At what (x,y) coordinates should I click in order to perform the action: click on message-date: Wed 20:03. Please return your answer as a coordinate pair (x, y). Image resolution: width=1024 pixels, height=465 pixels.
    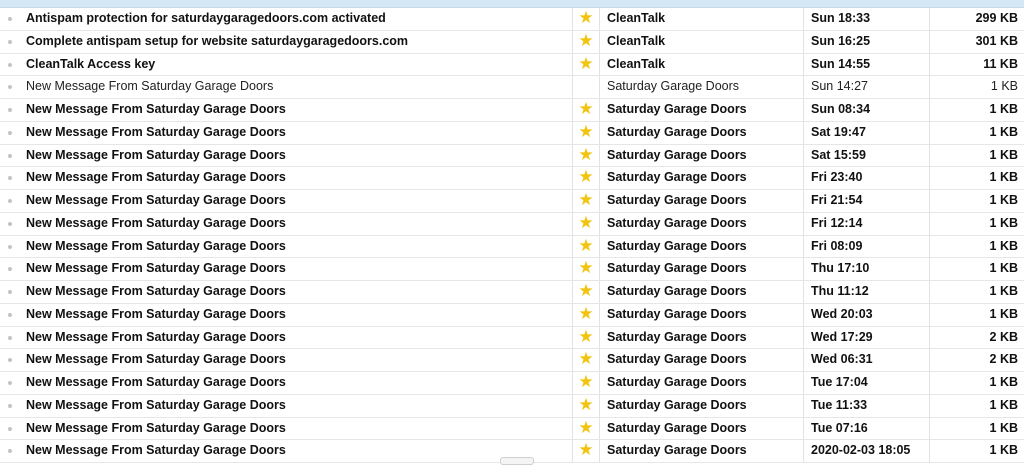
    Looking at the image, I should click on (866, 314).